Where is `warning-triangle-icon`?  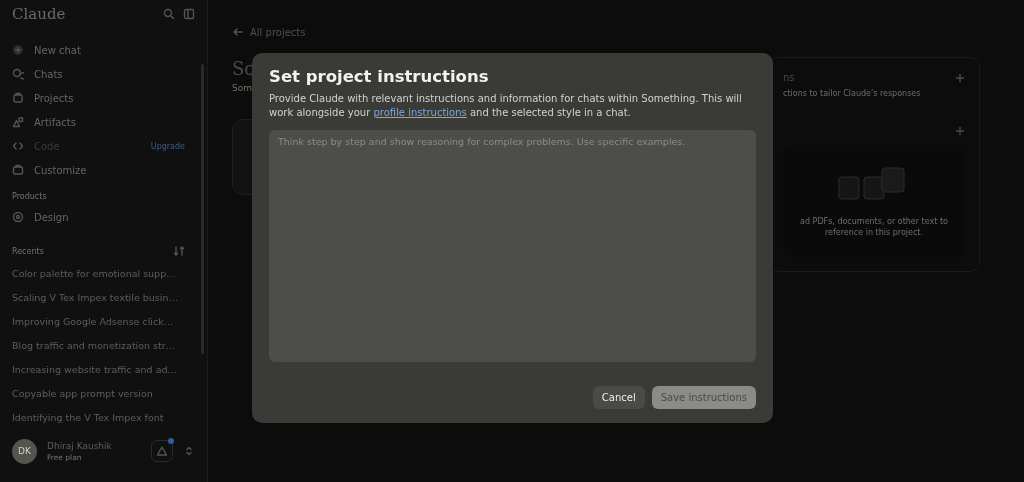 warning-triangle-icon is located at coordinates (162, 451).